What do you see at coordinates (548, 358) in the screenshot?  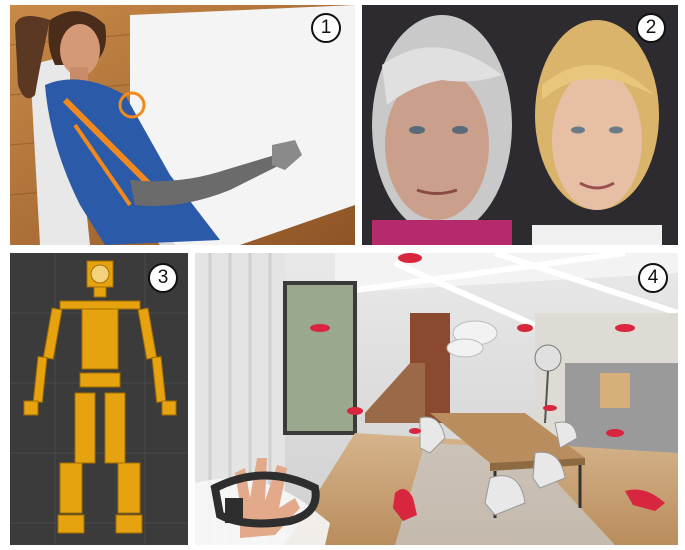 I see `floor-lamp` at bounding box center [548, 358].